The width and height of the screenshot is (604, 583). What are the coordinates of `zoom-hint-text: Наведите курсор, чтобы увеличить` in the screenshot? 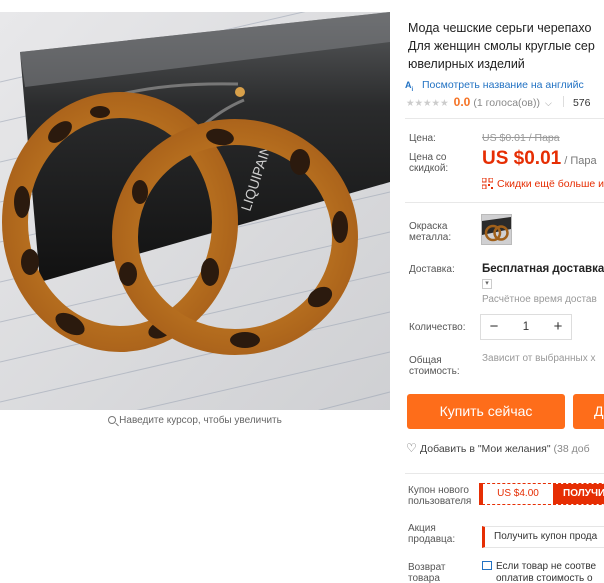 It's located at (200, 420).